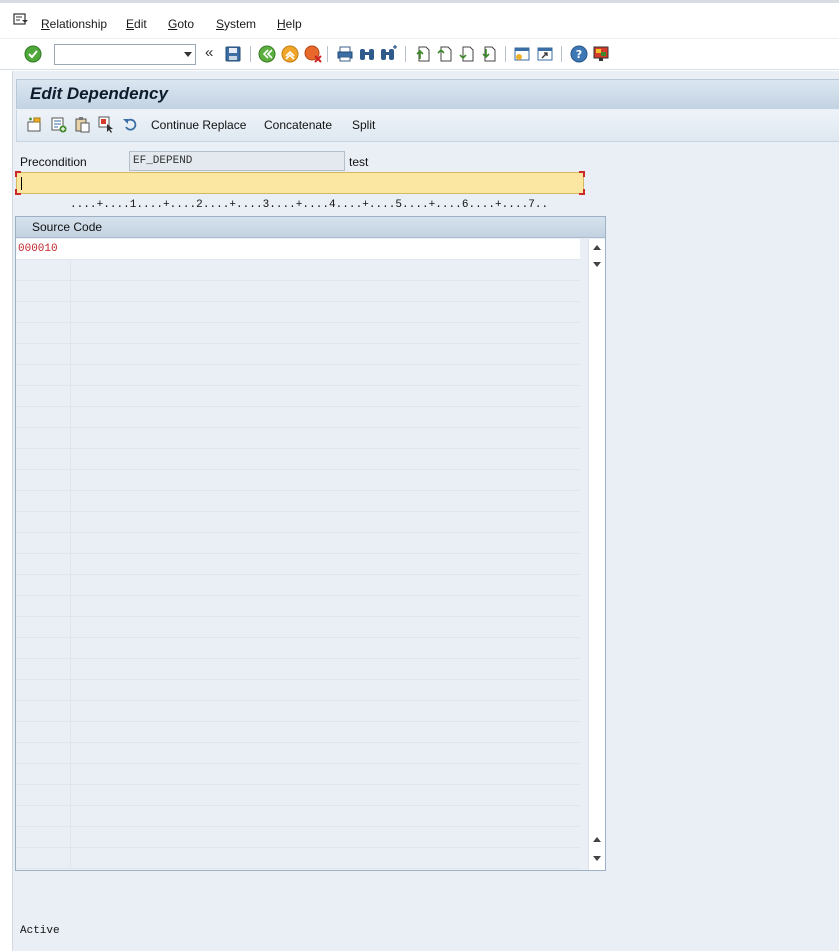 The width and height of the screenshot is (839, 951). What do you see at coordinates (233, 54) in the screenshot?
I see `save-icon` at bounding box center [233, 54].